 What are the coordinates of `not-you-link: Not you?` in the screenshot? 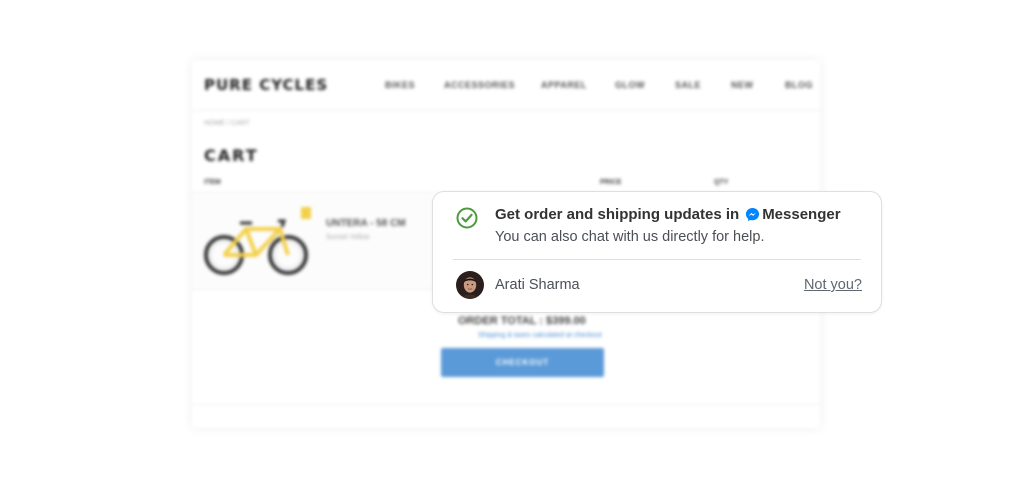 It's located at (833, 285).